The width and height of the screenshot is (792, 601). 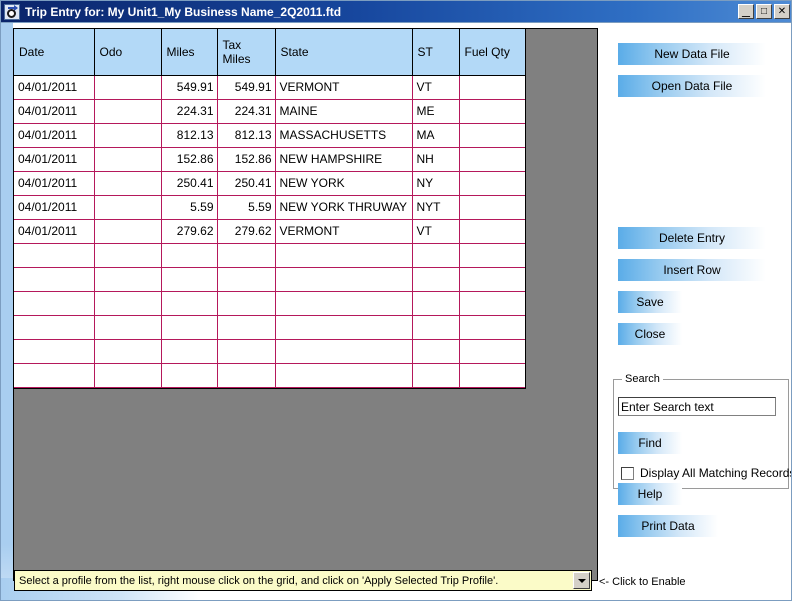 What do you see at coordinates (746, 10) in the screenshot?
I see `minimize-button: _` at bounding box center [746, 10].